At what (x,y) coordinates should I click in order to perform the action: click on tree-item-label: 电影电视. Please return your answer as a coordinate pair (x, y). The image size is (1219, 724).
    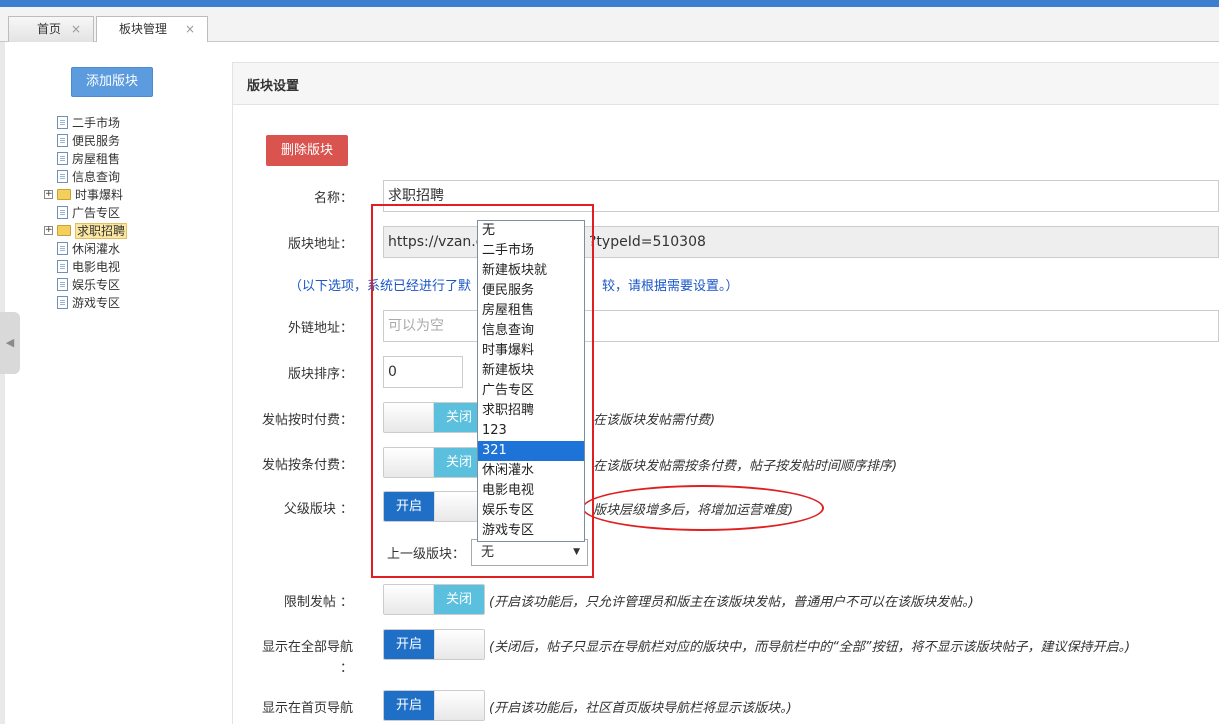
    Looking at the image, I should click on (96, 267).